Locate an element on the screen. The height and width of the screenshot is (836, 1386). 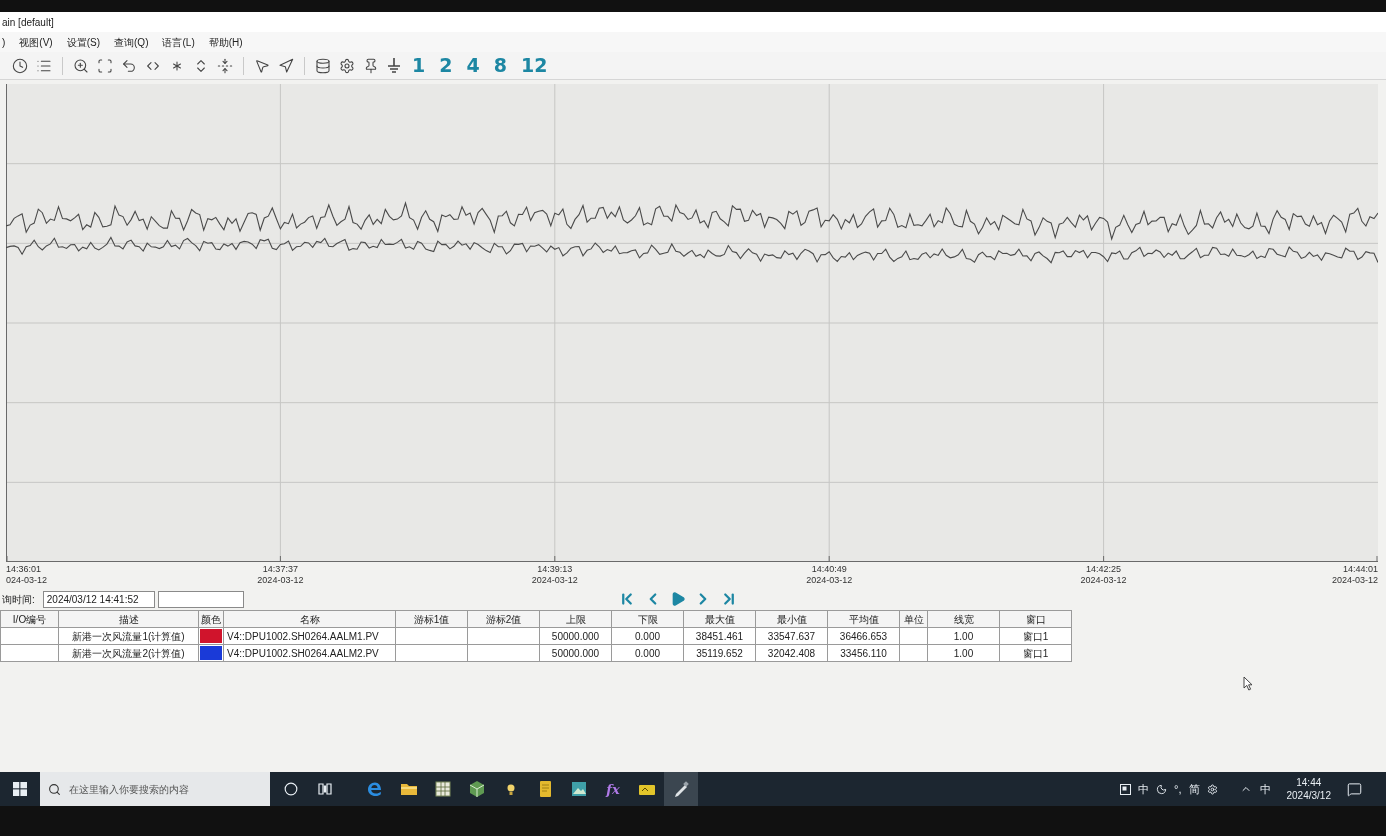
column-header: 线宽 is located at coordinates (963, 619).